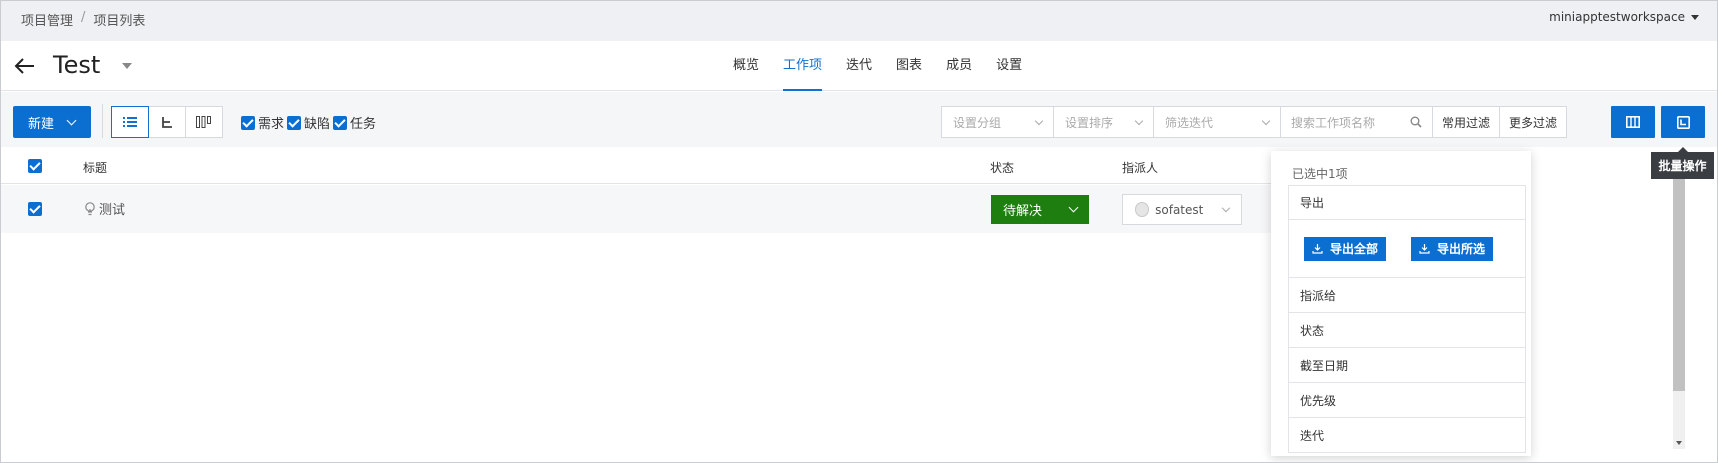 The width and height of the screenshot is (1718, 463). What do you see at coordinates (1407, 400) in the screenshot?
I see `batch-item-priority: 优先级` at bounding box center [1407, 400].